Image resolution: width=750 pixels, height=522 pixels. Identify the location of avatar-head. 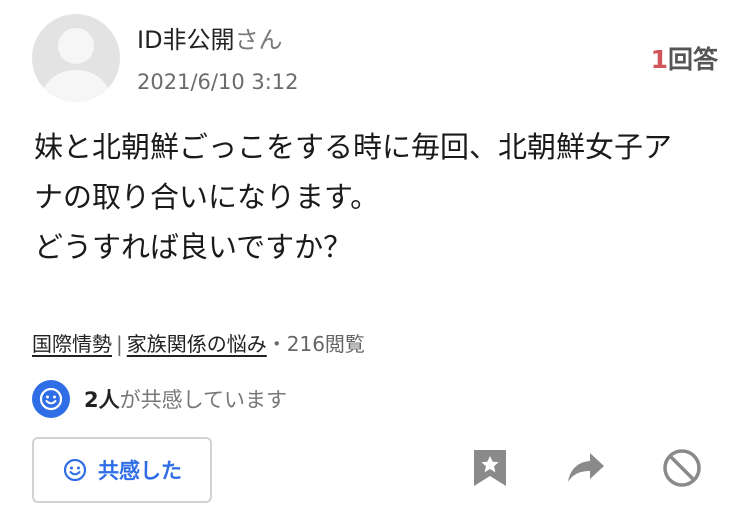
(76, 46).